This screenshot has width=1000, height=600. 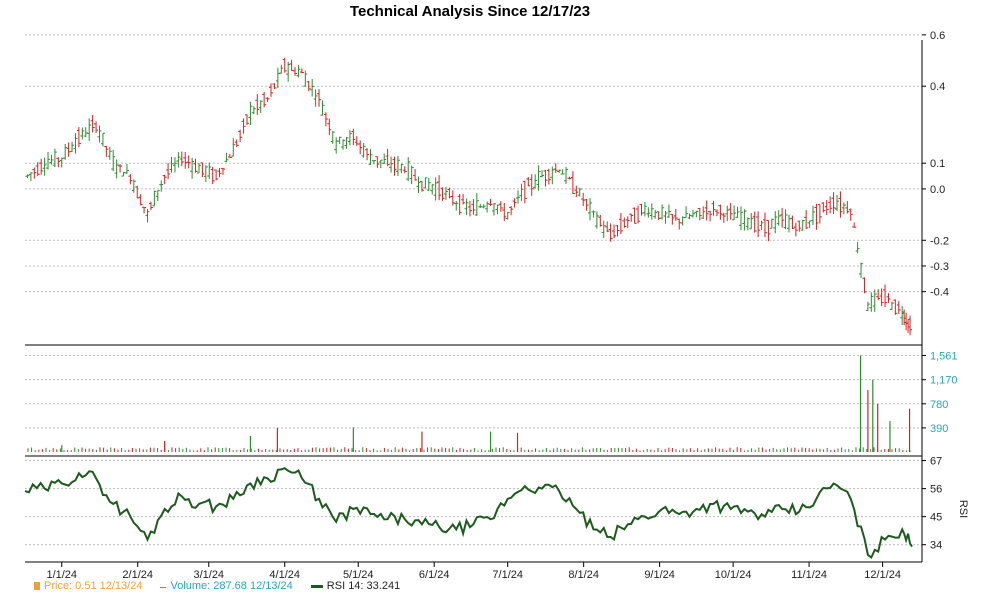 I want to click on price-tick-label: 0.4, so click(x=937, y=87).